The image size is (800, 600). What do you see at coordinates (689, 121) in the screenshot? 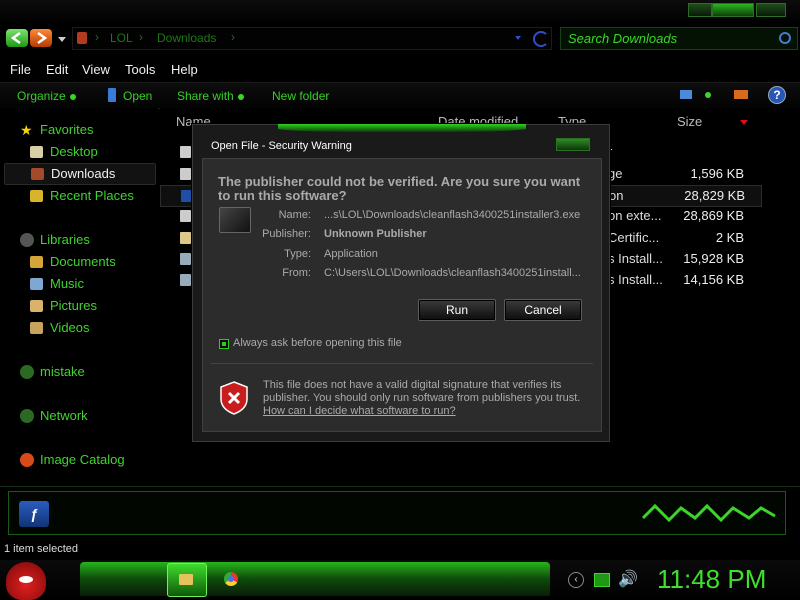
I see `column-header-size: Size` at bounding box center [689, 121].